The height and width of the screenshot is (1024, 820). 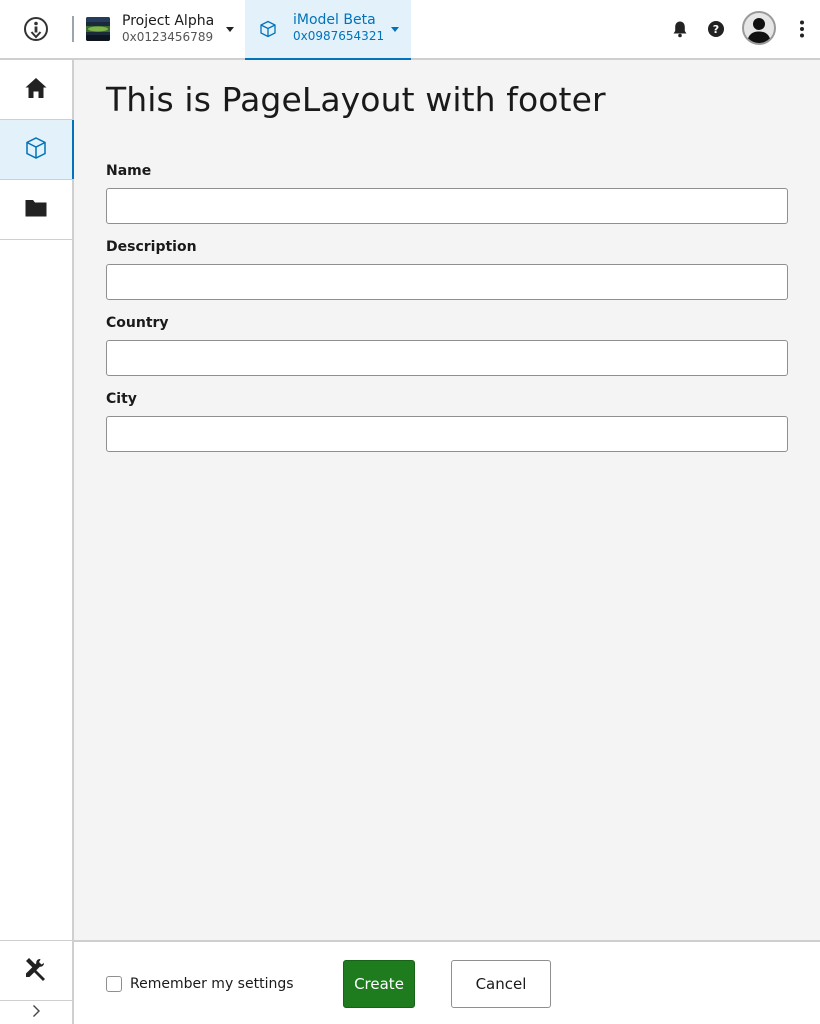 What do you see at coordinates (36, 29) in the screenshot?
I see `info-logo-icon` at bounding box center [36, 29].